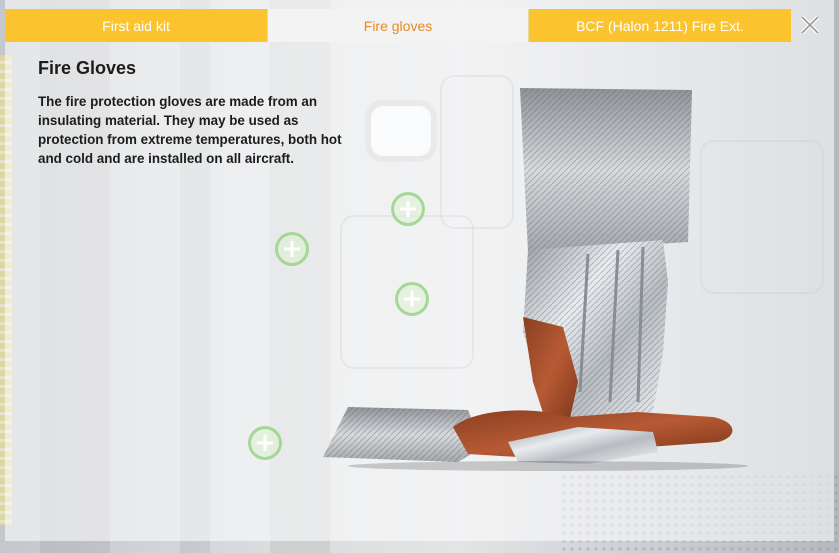 This screenshot has width=839, height=553. What do you see at coordinates (810, 25) in the screenshot?
I see `close-icon` at bounding box center [810, 25].